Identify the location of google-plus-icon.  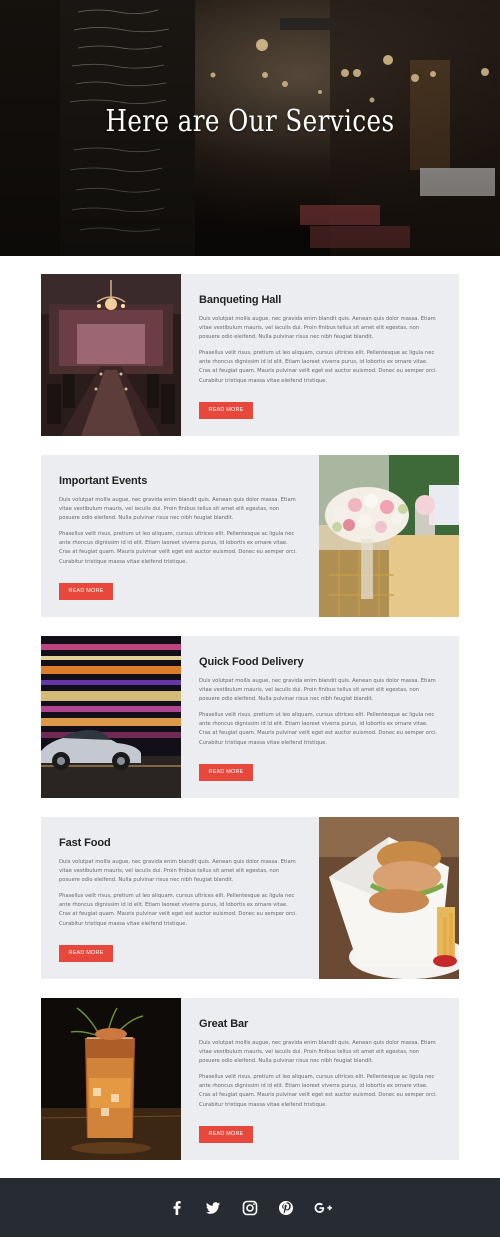
(323, 1208).